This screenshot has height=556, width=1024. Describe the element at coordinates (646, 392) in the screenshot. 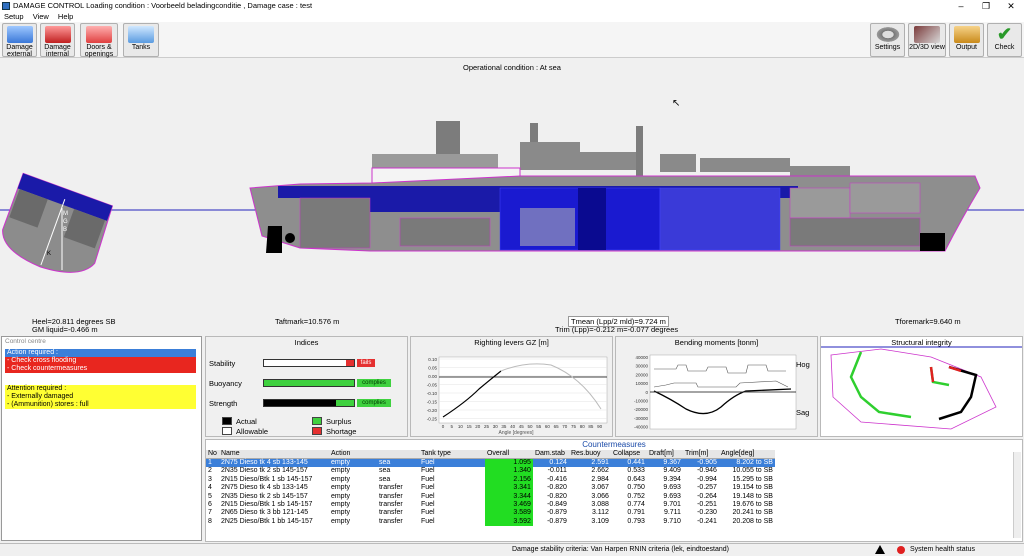

I see `bending-ytick: 0` at that location.